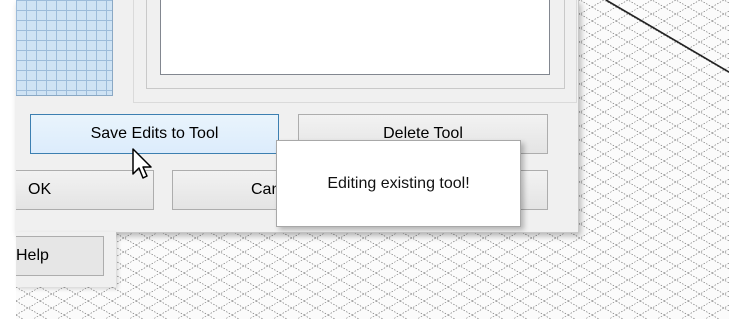  What do you see at coordinates (355, 37) in the screenshot?
I see `tool-list-box` at bounding box center [355, 37].